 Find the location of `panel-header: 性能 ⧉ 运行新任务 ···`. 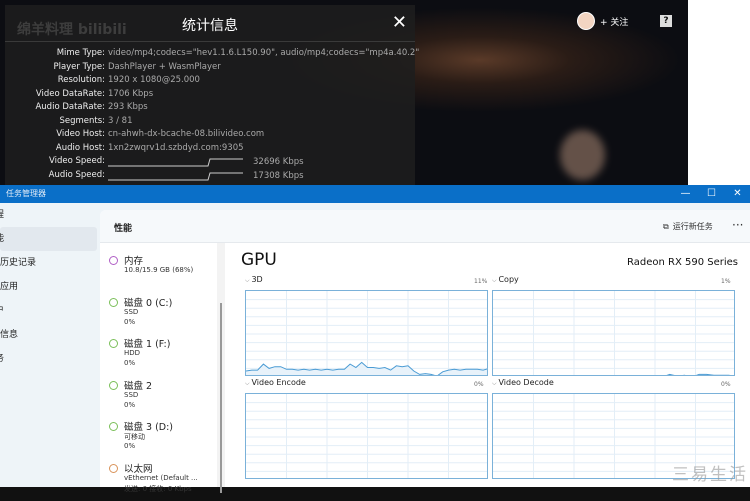

panel-header: 性能 ⧉ 运行新任务 ··· is located at coordinates (425, 226).